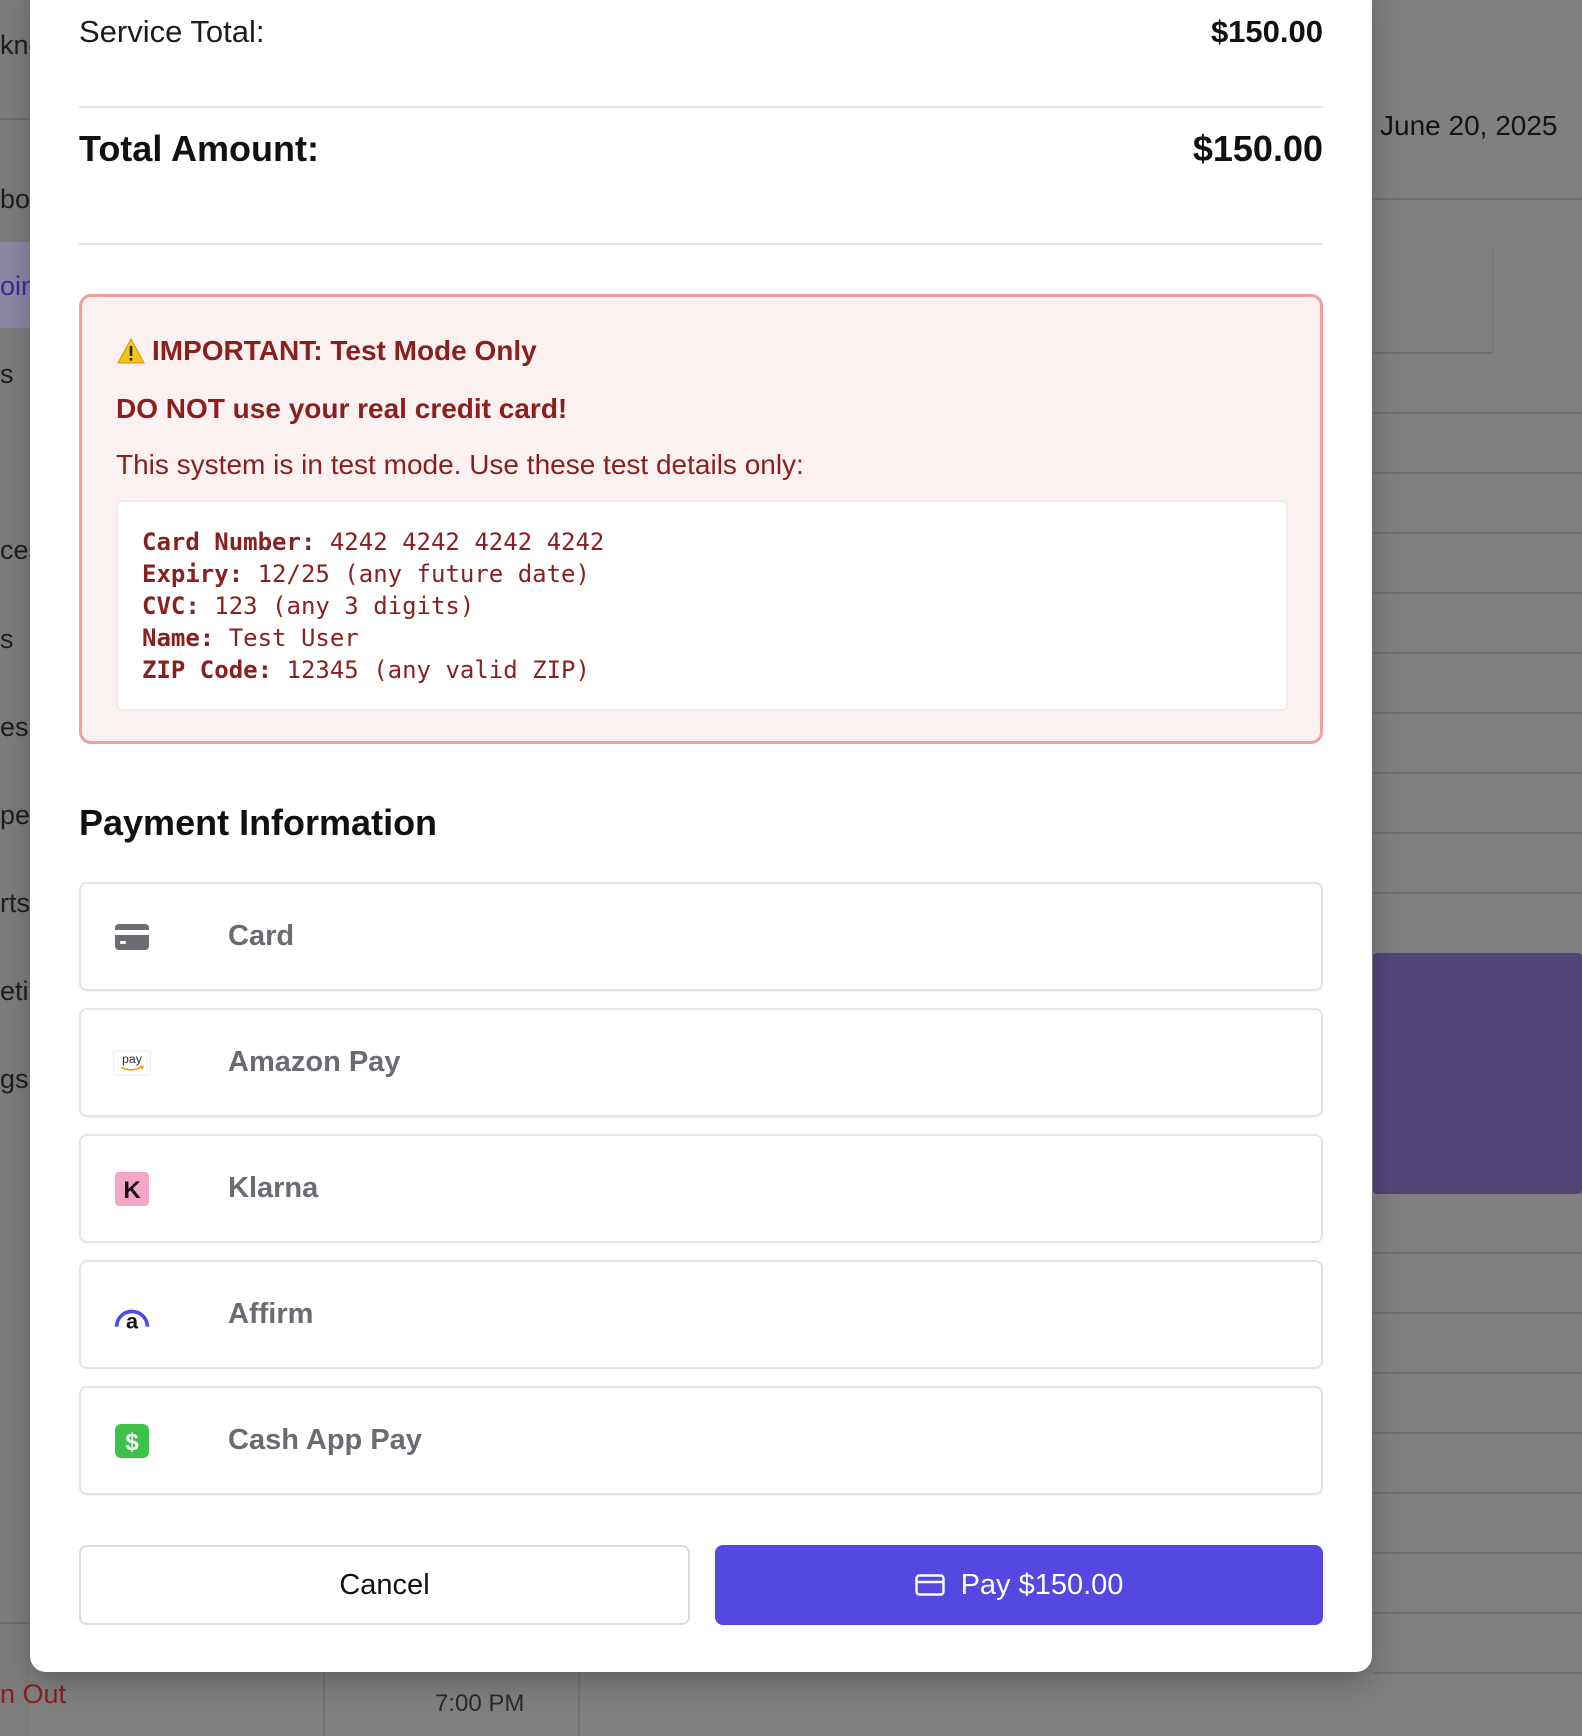 Image resolution: width=1582 pixels, height=1736 pixels. What do you see at coordinates (7, 639) in the screenshot?
I see `sidebar-item-5: s` at bounding box center [7, 639].